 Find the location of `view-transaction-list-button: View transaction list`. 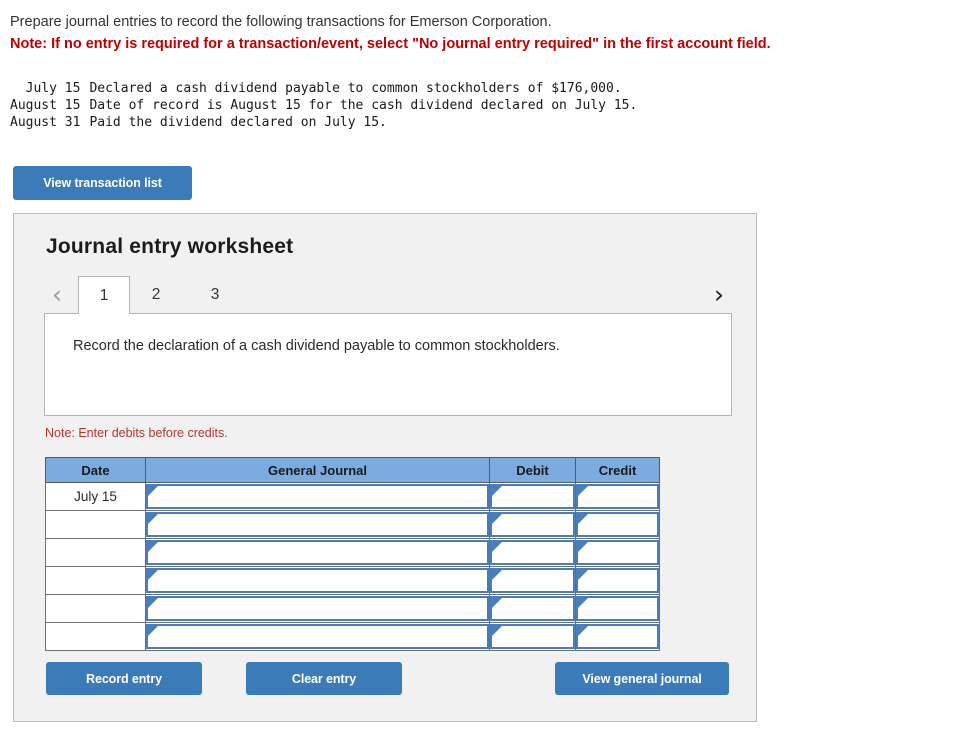

view-transaction-list-button: View transaction list is located at coordinates (102, 183).